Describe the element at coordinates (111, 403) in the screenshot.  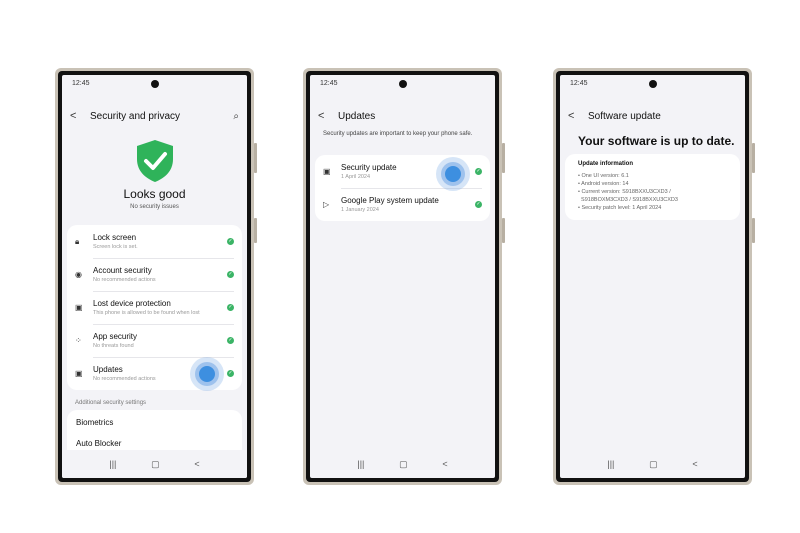
I see `section-label: Additional security settings` at that location.